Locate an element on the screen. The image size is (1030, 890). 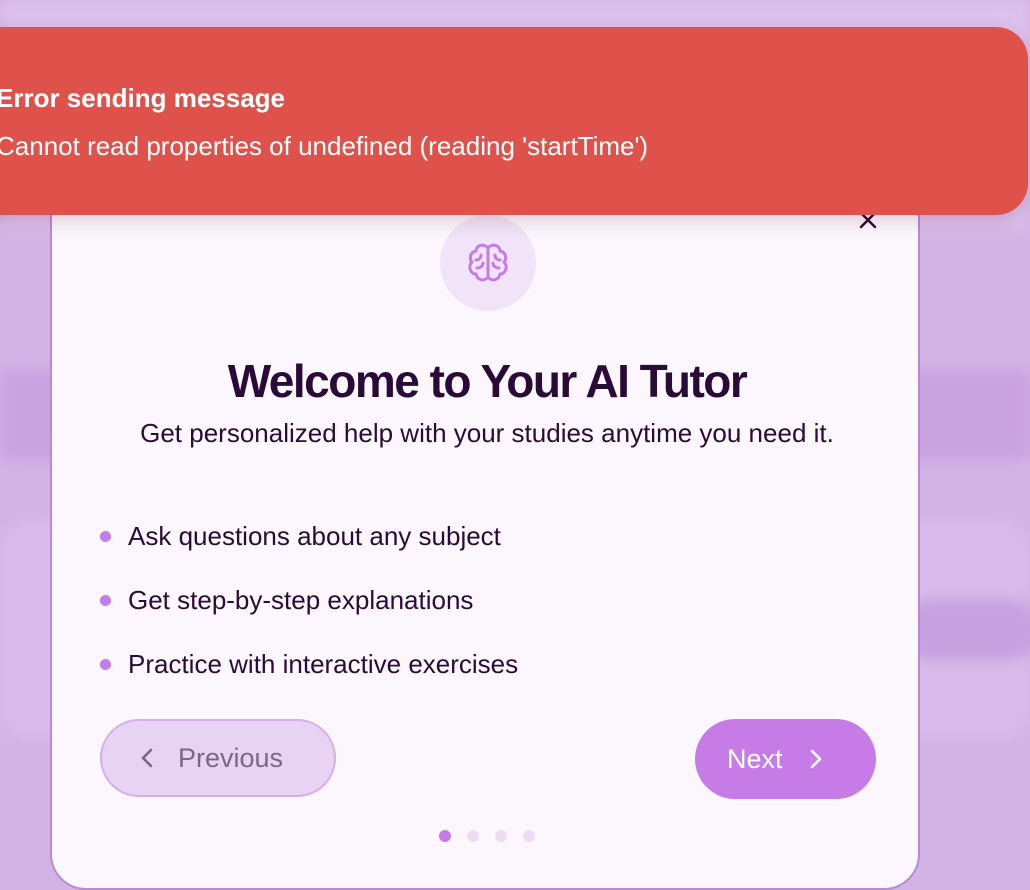
next-button: Next is located at coordinates (785, 759).